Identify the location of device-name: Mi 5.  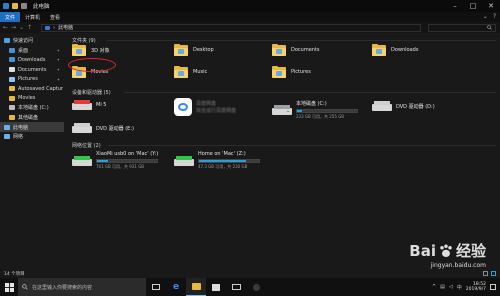
(101, 105).